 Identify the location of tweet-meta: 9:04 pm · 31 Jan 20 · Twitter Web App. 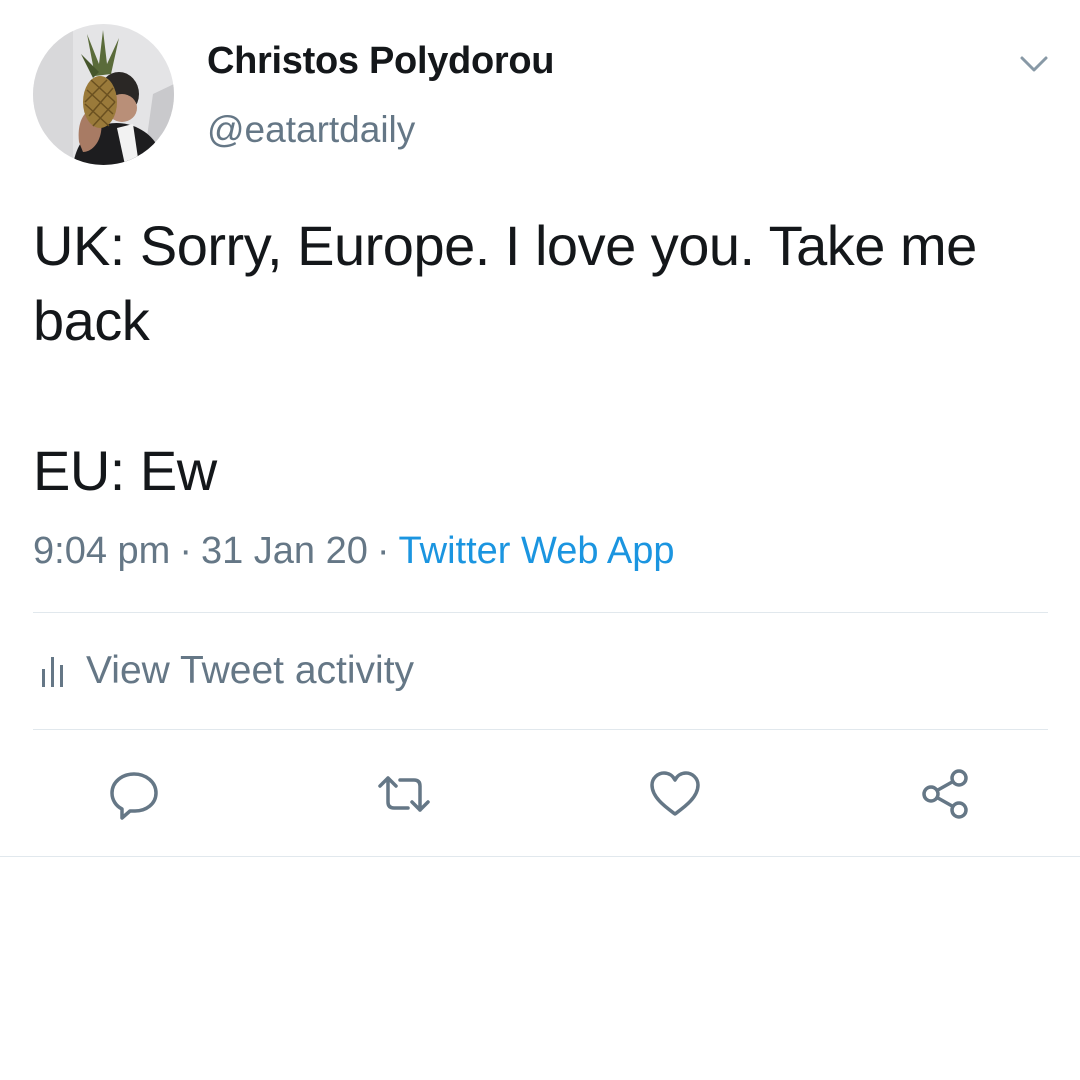
(354, 551).